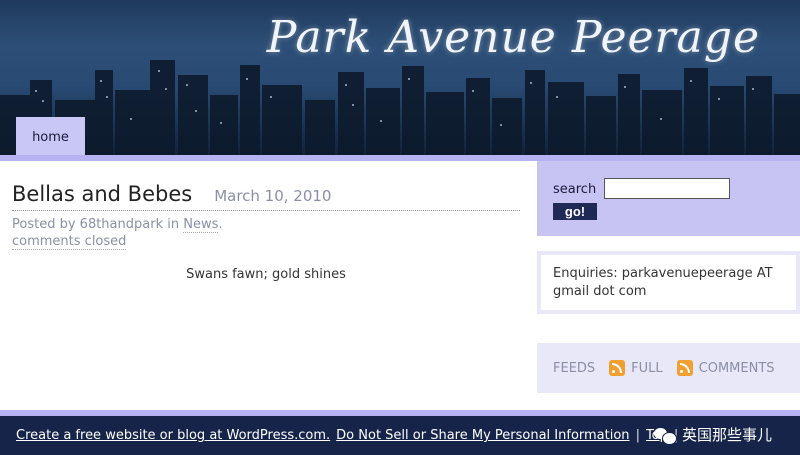 The width and height of the screenshot is (800, 455). What do you see at coordinates (173, 224) in the screenshot?
I see `in-label: in` at bounding box center [173, 224].